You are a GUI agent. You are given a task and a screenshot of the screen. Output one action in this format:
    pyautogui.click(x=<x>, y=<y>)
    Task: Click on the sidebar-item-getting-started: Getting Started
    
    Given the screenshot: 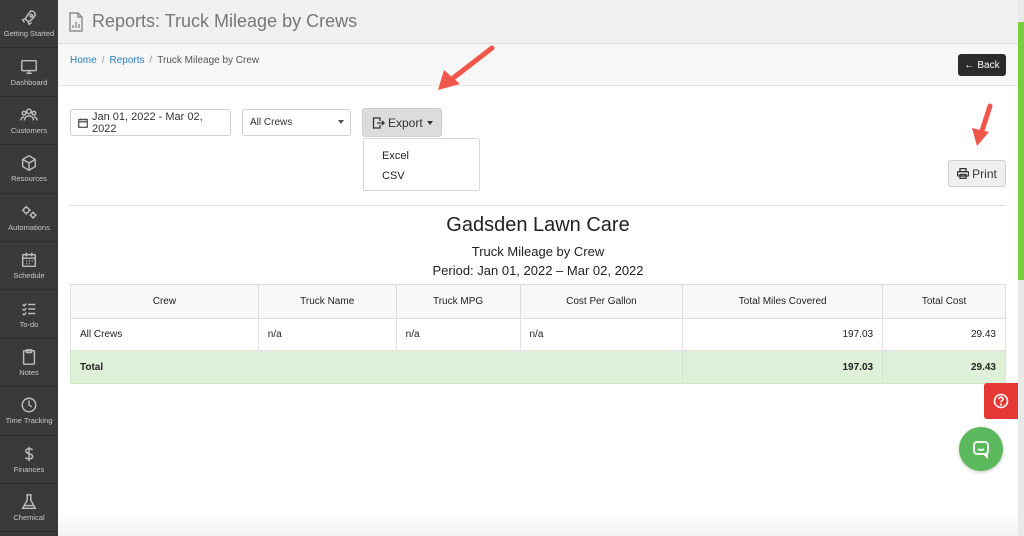 What is the action you would take?
    pyautogui.click(x=29, y=24)
    